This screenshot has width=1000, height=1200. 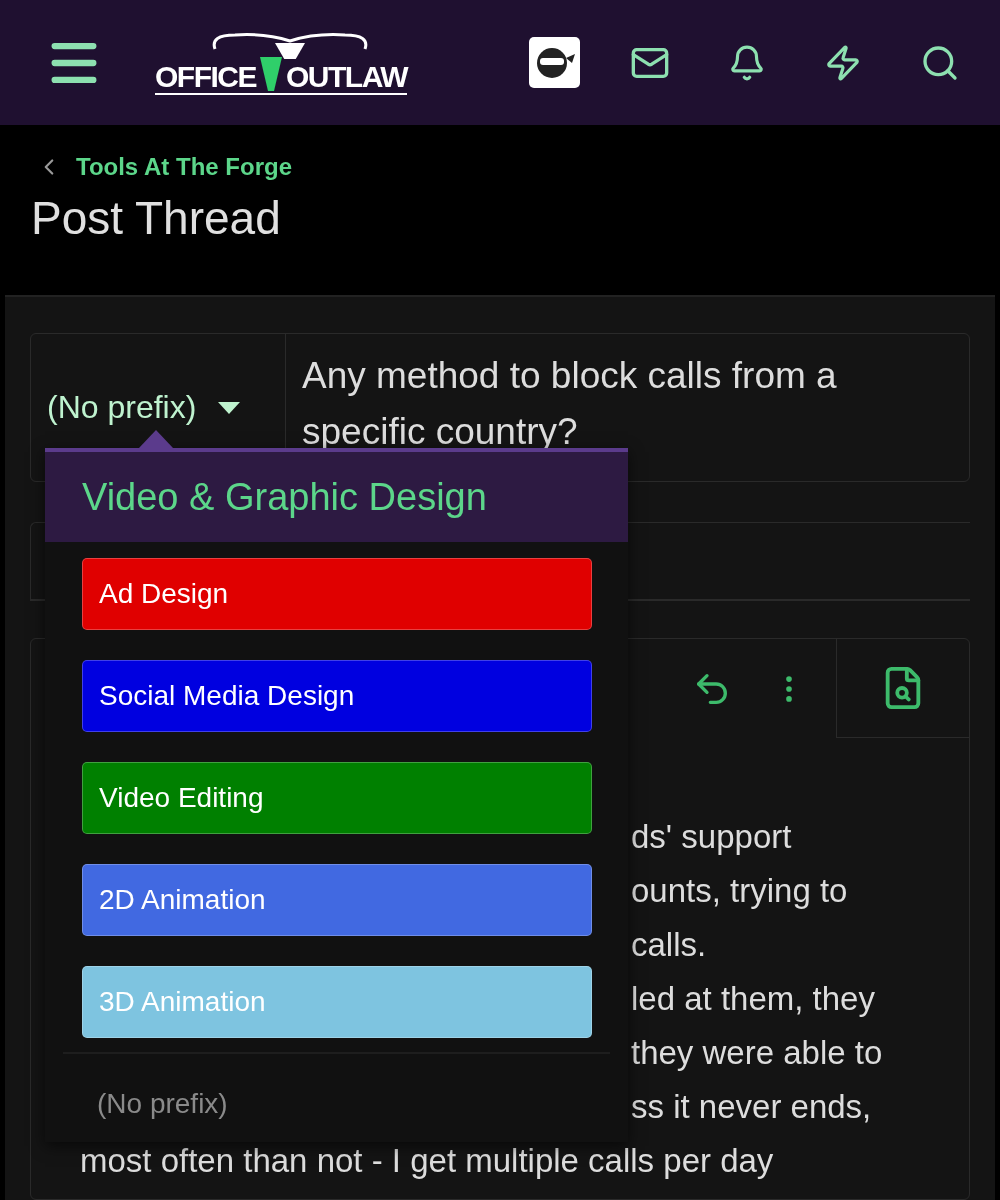 What do you see at coordinates (156, 218) in the screenshot?
I see `page-title: Post Thread` at bounding box center [156, 218].